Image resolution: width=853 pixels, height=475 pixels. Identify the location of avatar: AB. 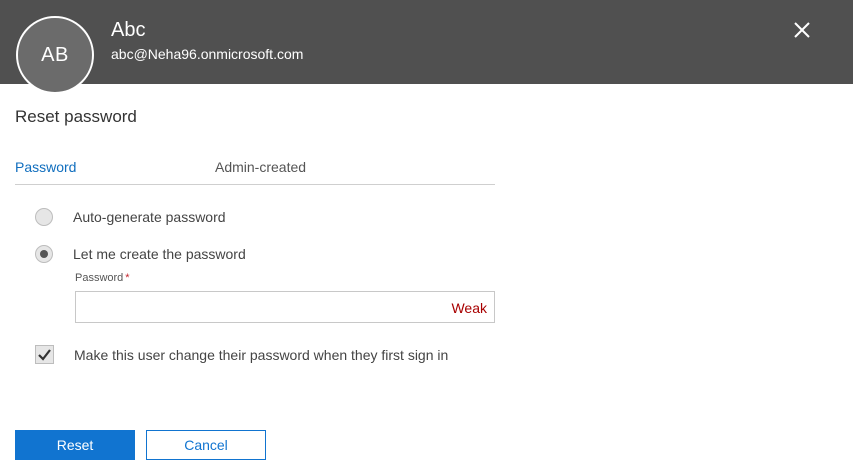
(55, 55).